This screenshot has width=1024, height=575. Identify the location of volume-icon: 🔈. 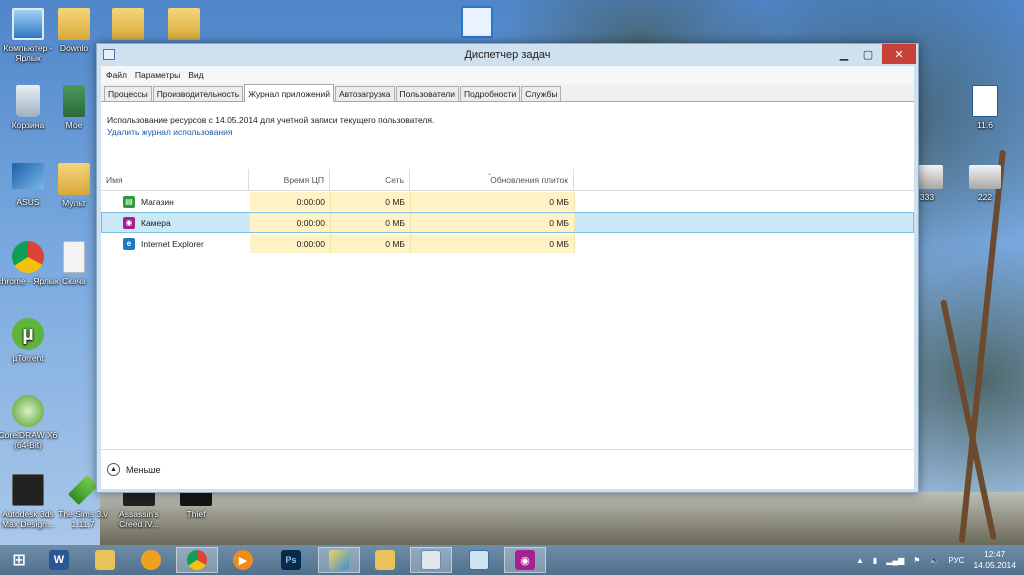
(934, 560).